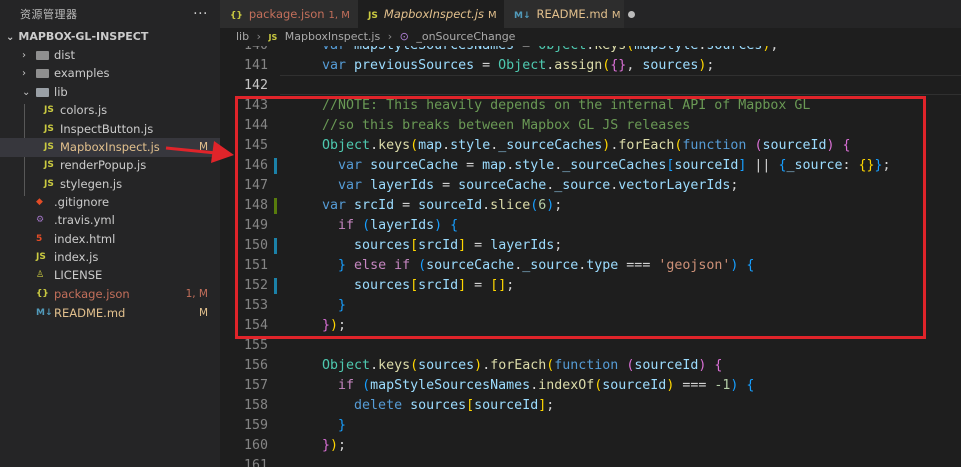  I want to click on git-status-badge: 1, M, so click(196, 294).